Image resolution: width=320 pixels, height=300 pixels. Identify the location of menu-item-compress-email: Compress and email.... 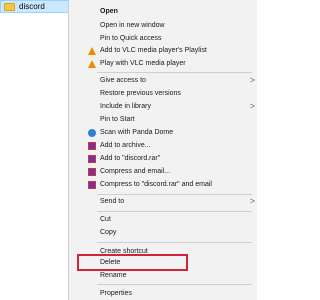
(163, 171).